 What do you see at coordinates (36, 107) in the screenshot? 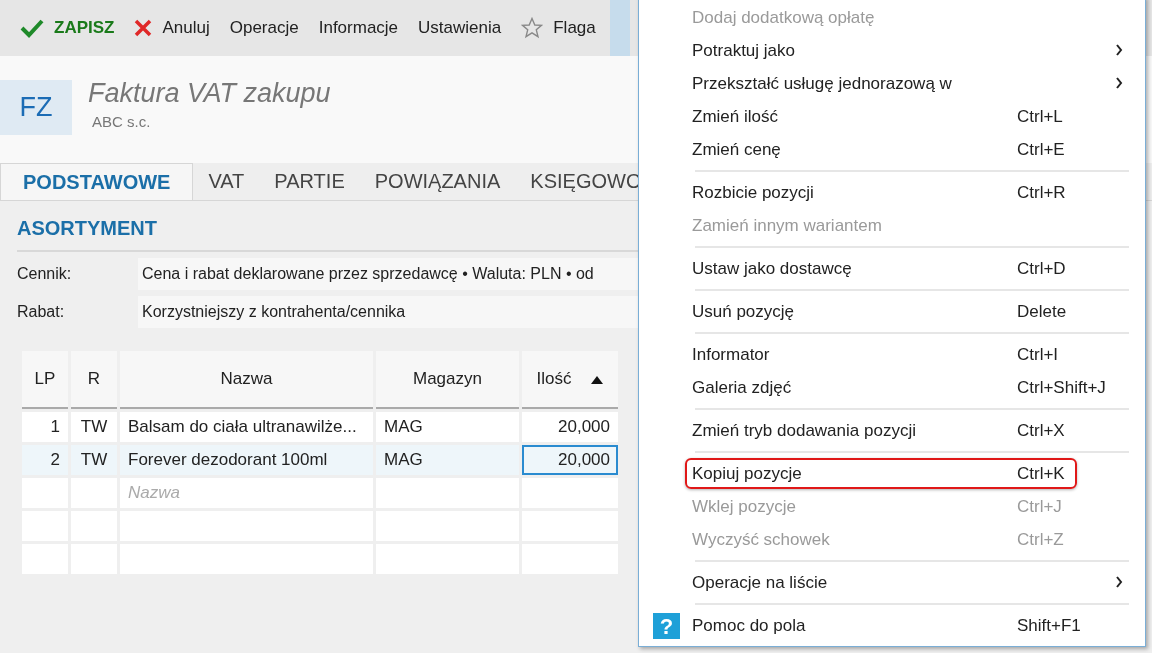
I see `document-badge: FZ` at bounding box center [36, 107].